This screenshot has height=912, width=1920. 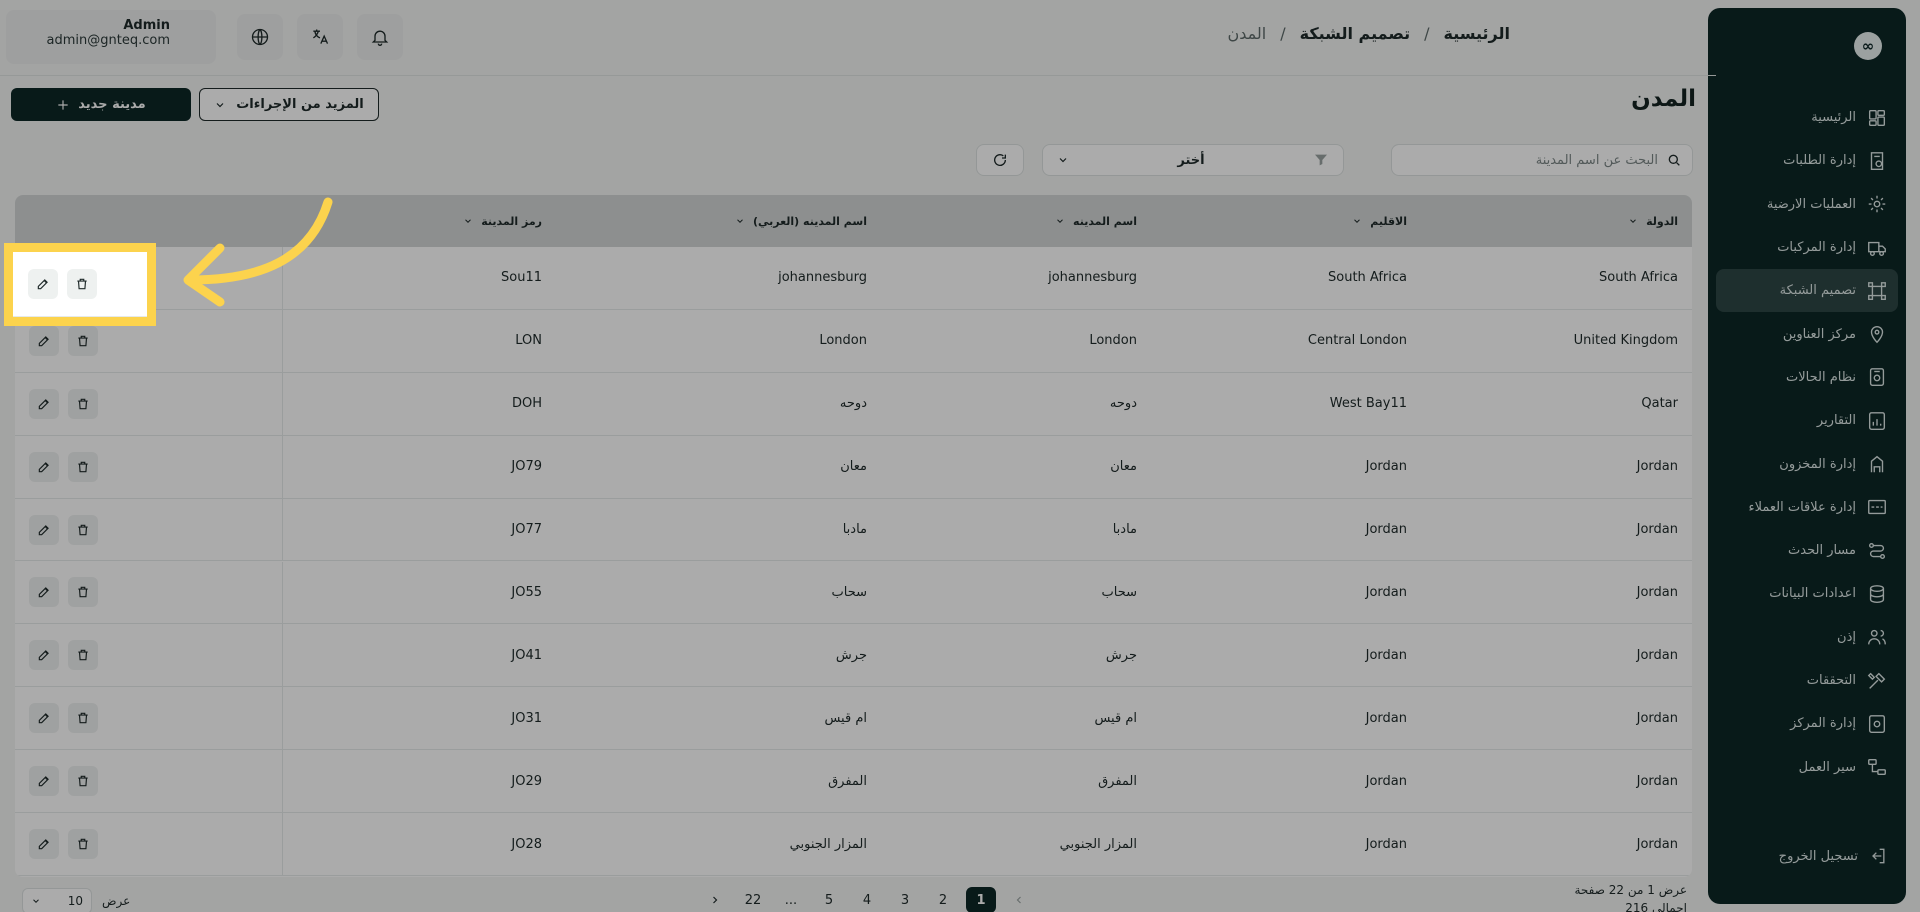 What do you see at coordinates (1807, 117) in the screenshot?
I see `sidebar-item-dashboard: الرئيسية` at bounding box center [1807, 117].